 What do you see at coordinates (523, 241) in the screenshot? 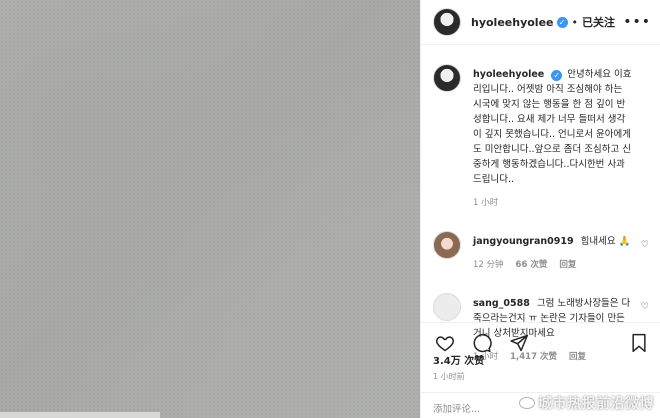
I see `comment-username: jangyoungran0919` at bounding box center [523, 241].